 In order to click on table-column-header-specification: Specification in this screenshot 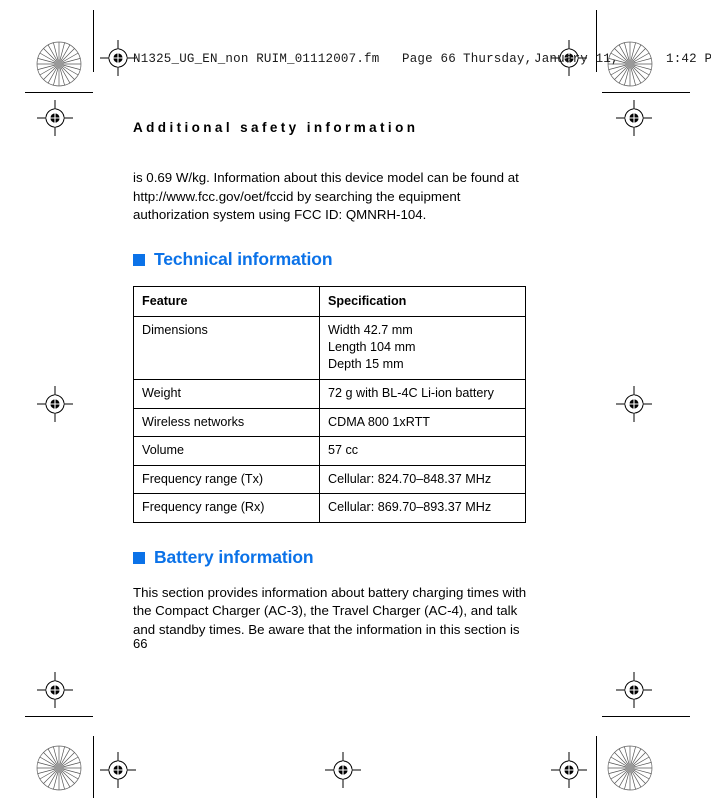, I will do `click(422, 301)`.